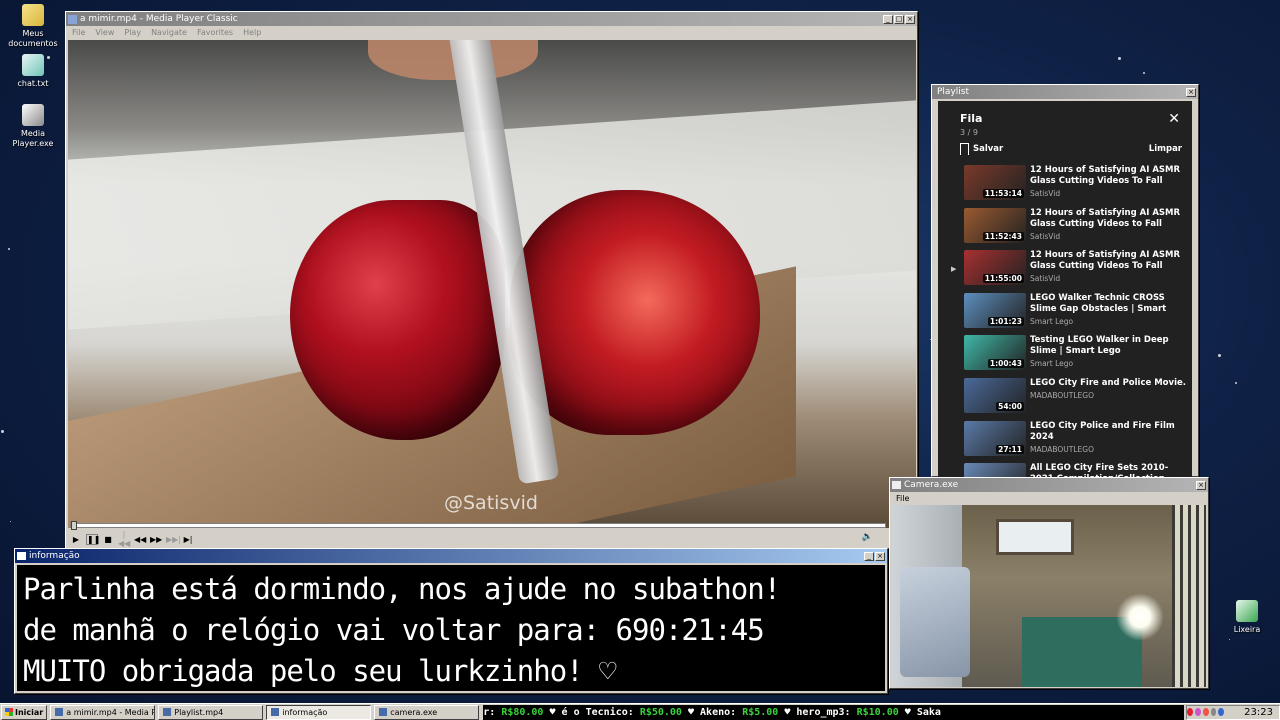 The height and width of the screenshot is (720, 1280). I want to click on seek-bar, so click(478, 525).